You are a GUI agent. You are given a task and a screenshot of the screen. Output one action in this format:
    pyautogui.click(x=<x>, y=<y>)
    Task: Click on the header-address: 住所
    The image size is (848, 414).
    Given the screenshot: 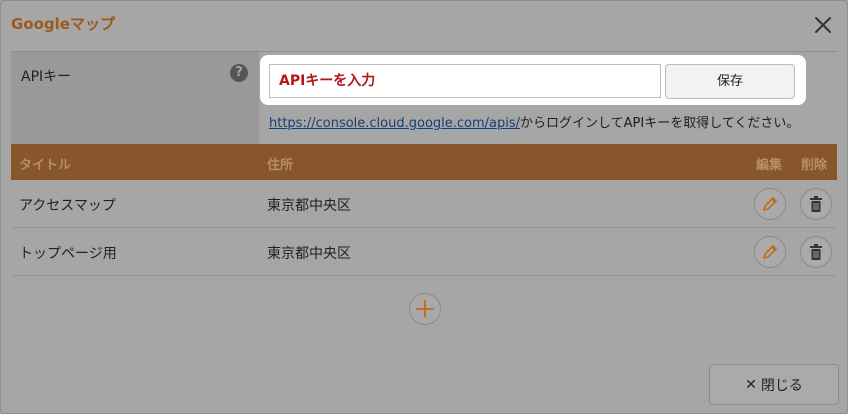 What is the action you would take?
    pyautogui.click(x=280, y=165)
    